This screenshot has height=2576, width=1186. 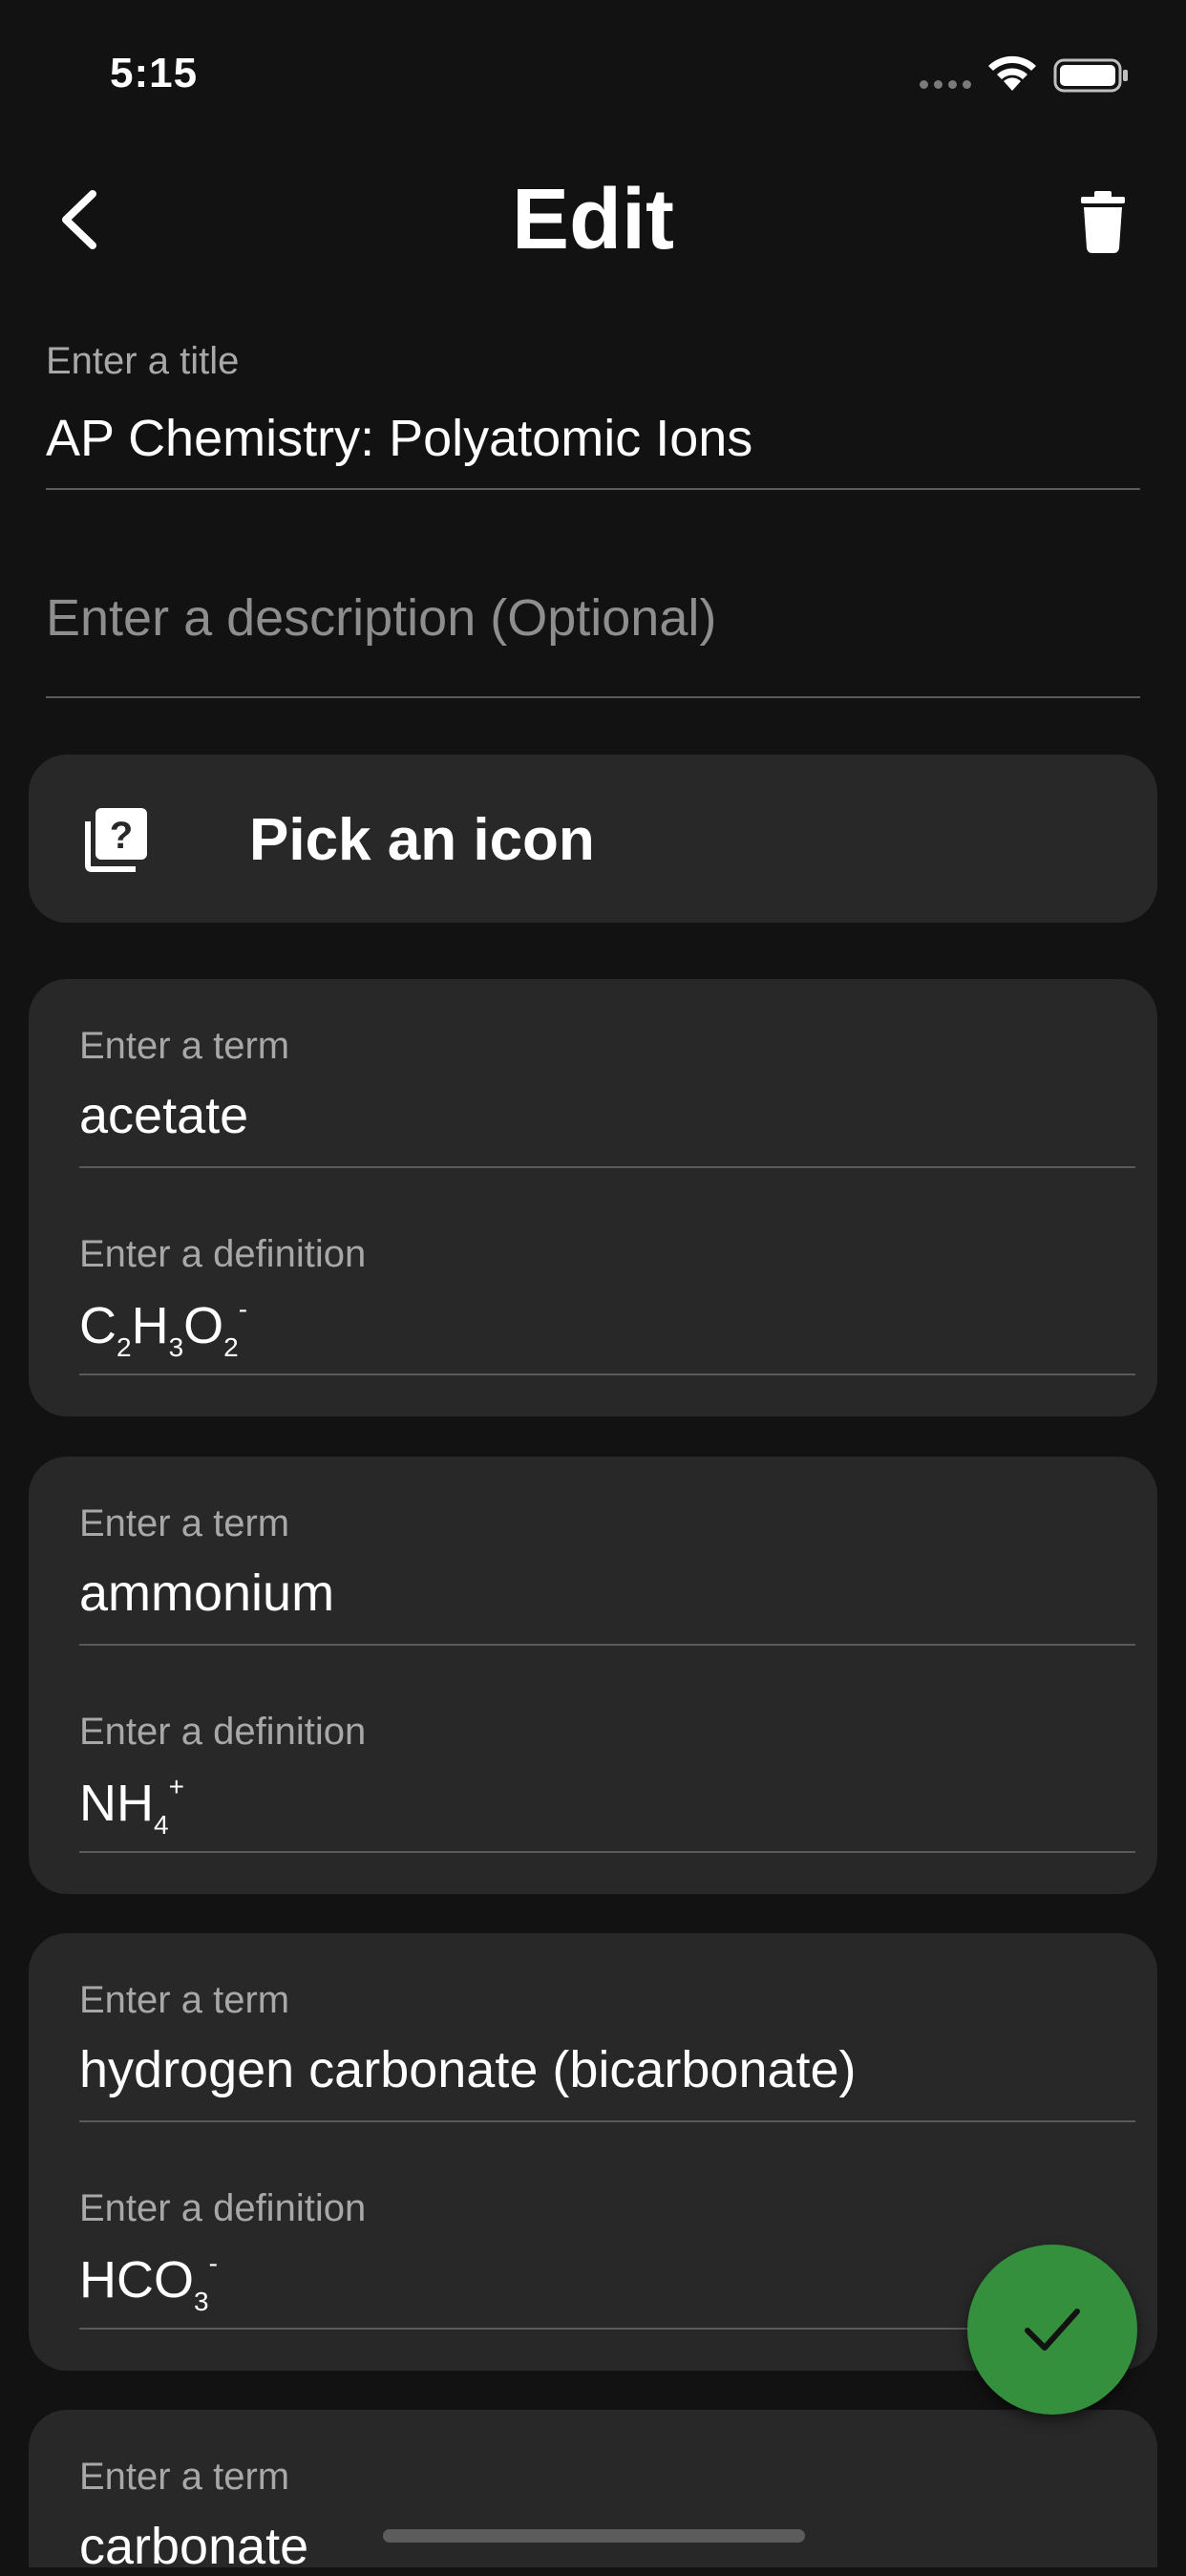 I want to click on title-field-label: Enter a title, so click(x=143, y=361).